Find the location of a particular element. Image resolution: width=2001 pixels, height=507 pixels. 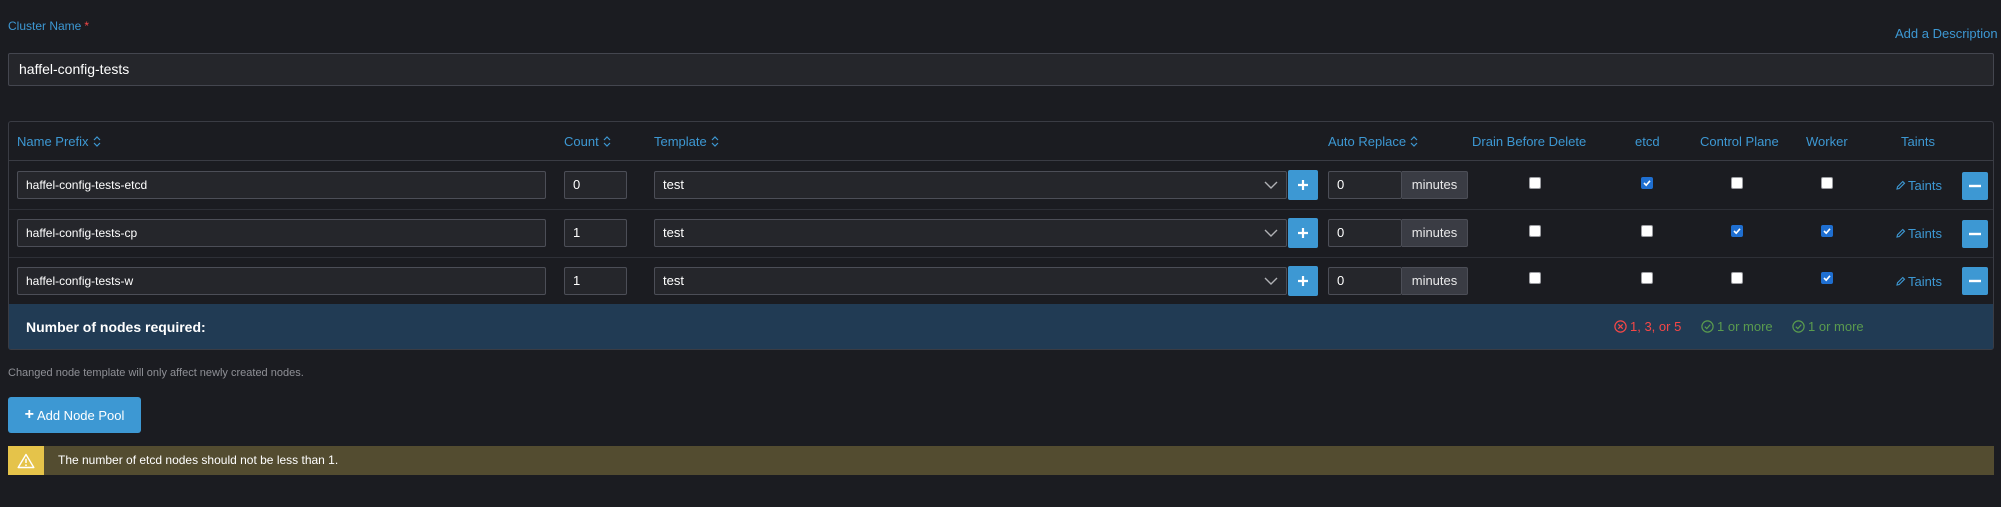

control-plane-requirement: 1 or more is located at coordinates (1737, 326).